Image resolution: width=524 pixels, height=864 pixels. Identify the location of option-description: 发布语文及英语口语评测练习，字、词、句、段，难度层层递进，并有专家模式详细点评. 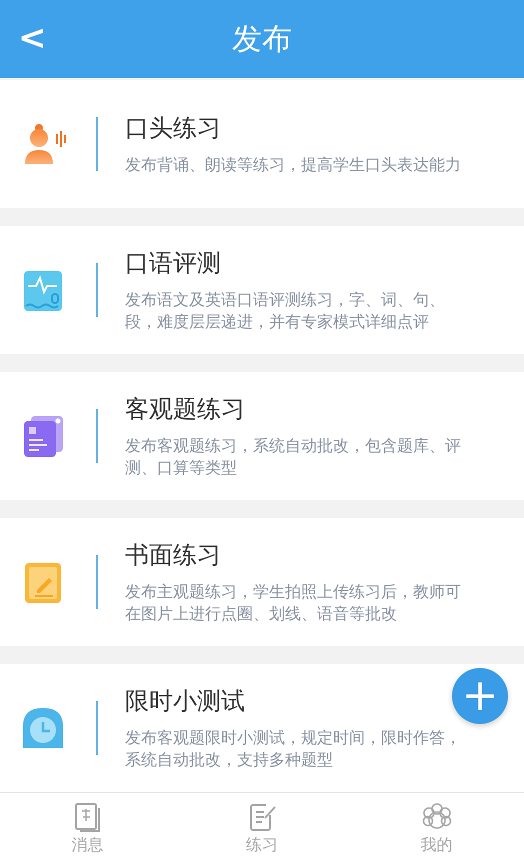
(285, 311).